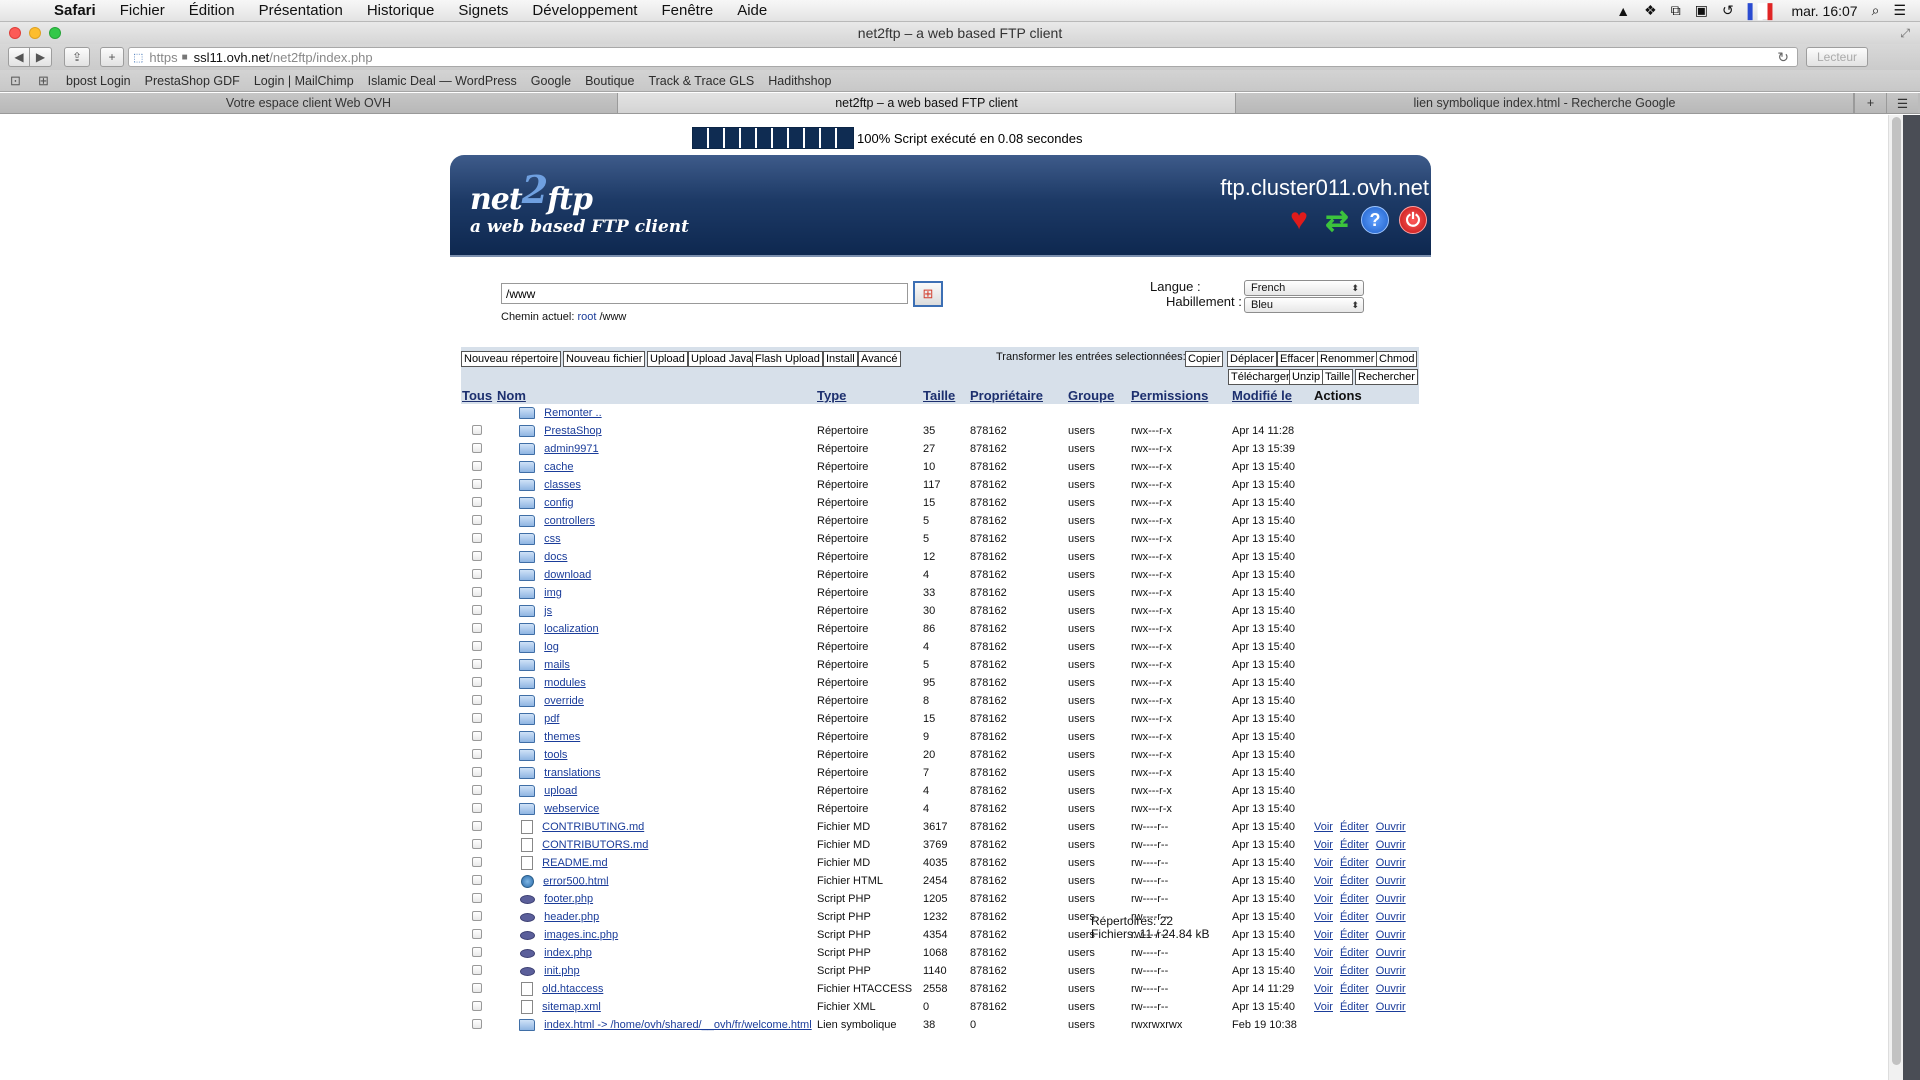 This screenshot has height=1080, width=1920. Describe the element at coordinates (41, 57) in the screenshot. I see `forward-button: ▶` at that location.